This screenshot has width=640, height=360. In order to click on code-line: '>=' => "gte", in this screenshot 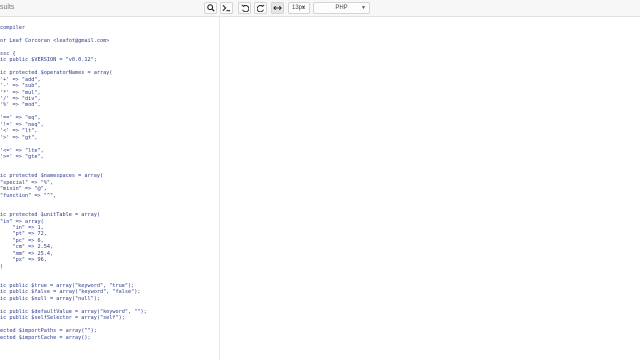, I will do `click(22, 157)`.